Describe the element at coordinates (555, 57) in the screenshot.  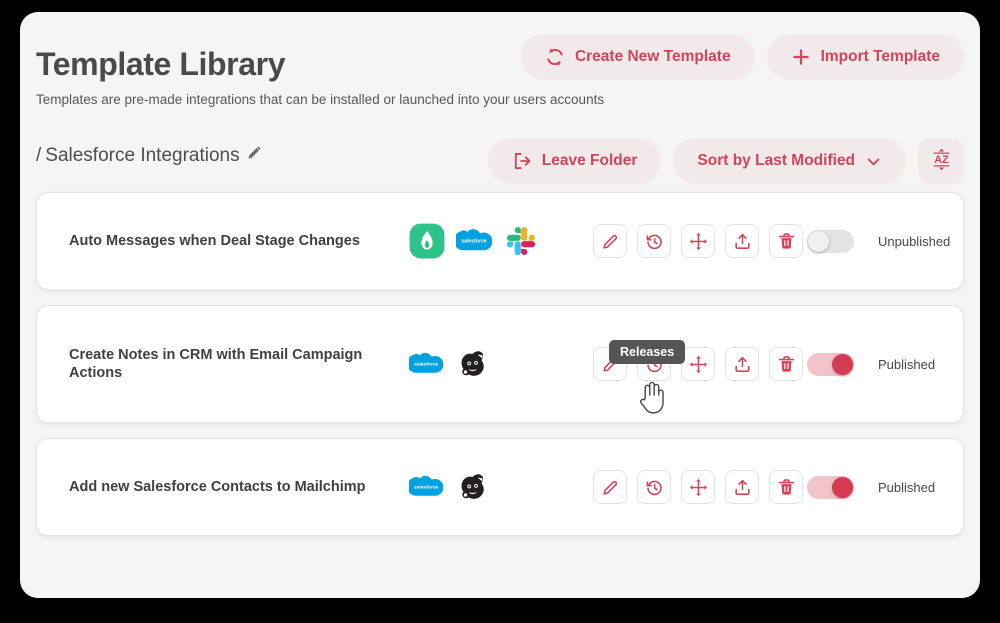
I see `refresh-cycle-icon` at that location.